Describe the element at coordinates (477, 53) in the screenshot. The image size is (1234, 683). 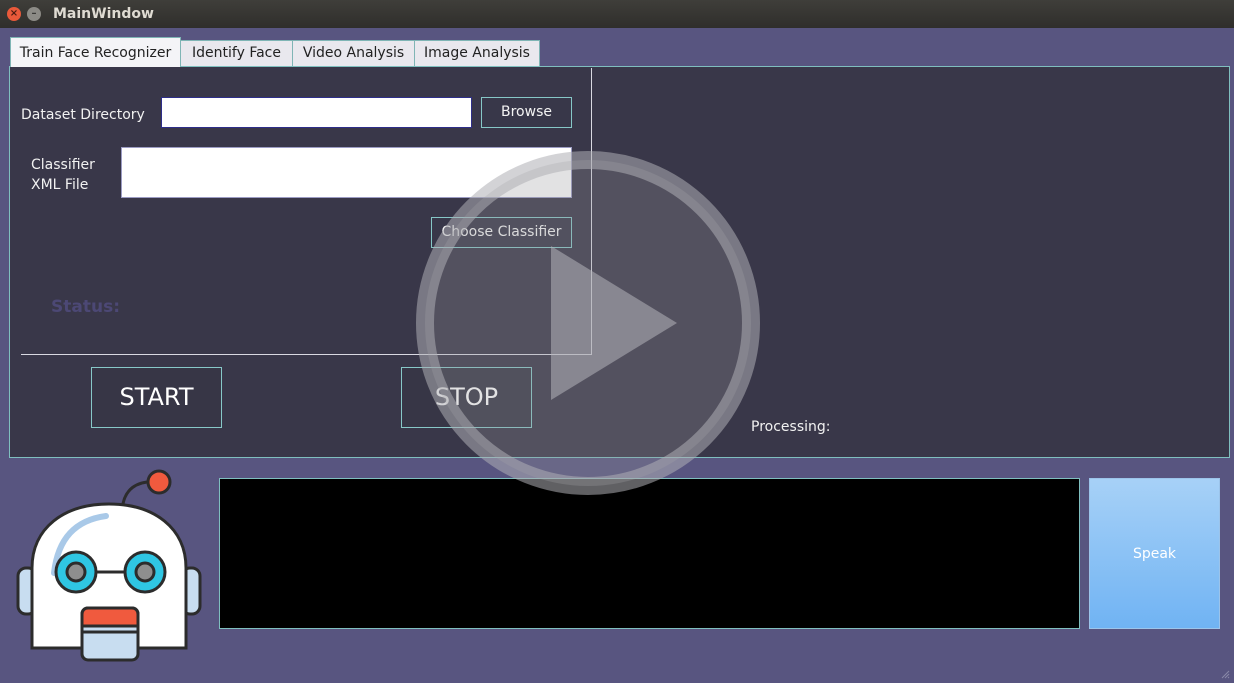
I see `tab-image-analysis: Image Analysis` at that location.